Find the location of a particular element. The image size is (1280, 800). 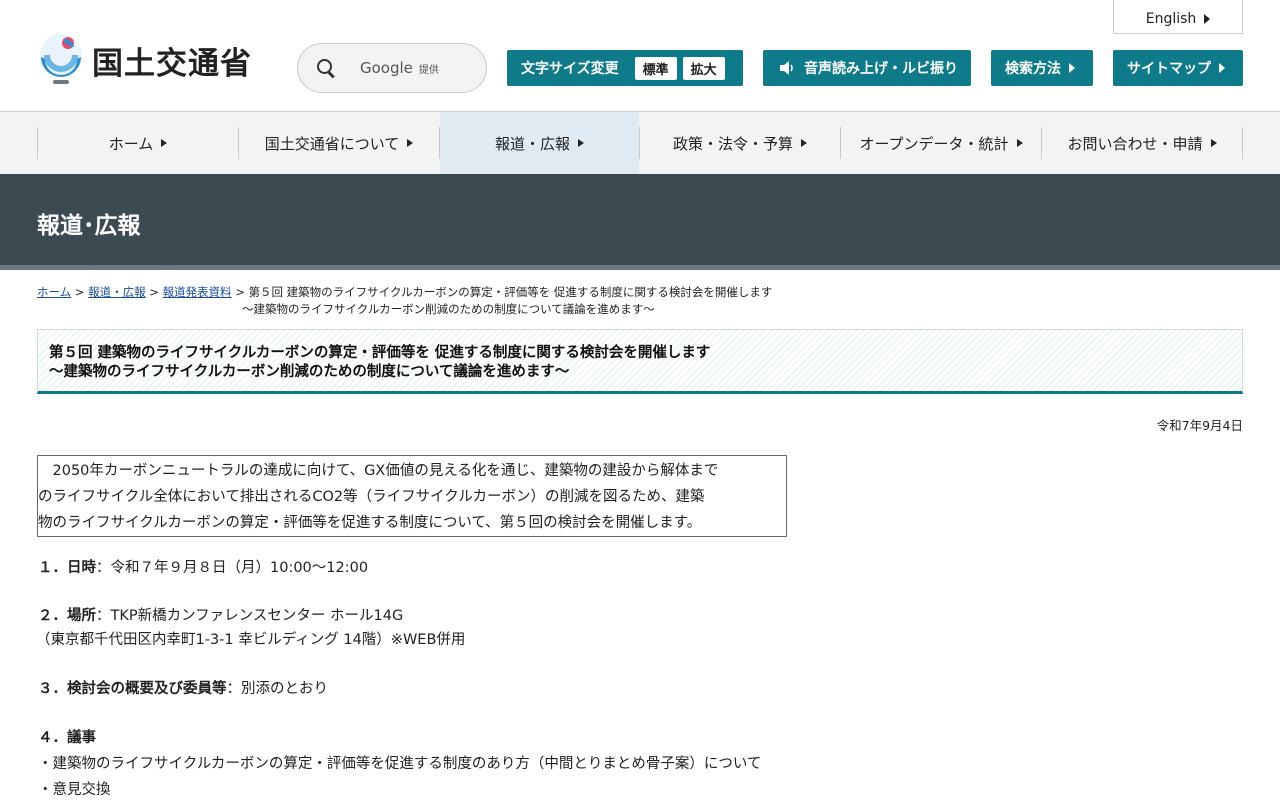

google-label: Google is located at coordinates (386, 68).